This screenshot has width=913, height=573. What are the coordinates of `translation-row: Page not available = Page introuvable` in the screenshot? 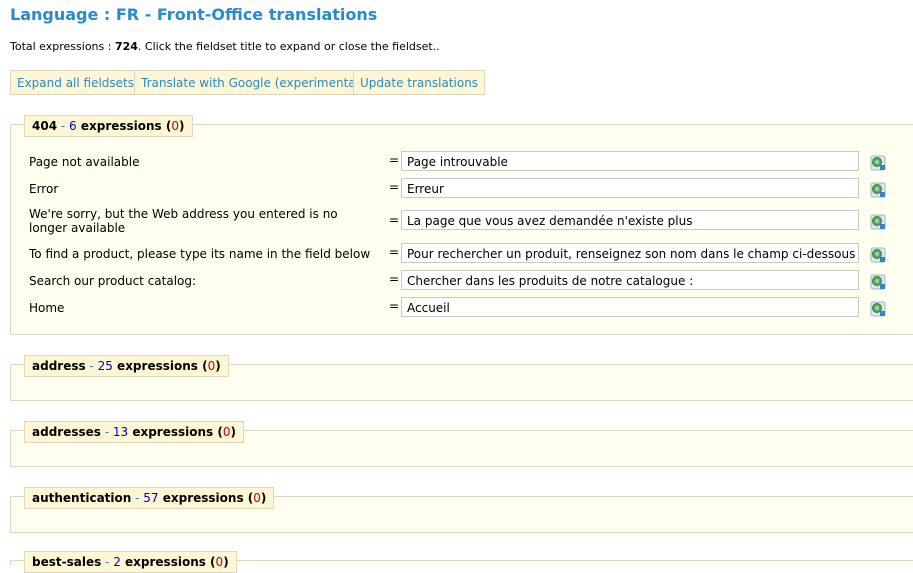 It's located at (469, 164).